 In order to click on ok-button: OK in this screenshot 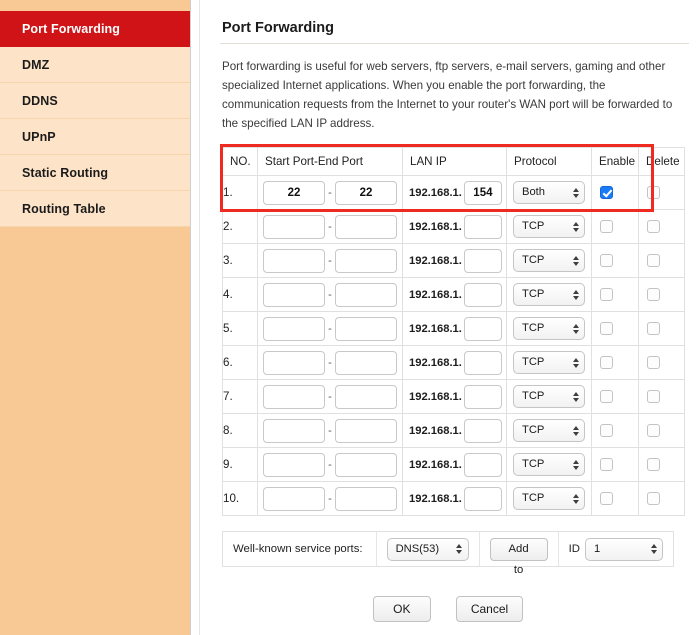, I will do `click(401, 609)`.